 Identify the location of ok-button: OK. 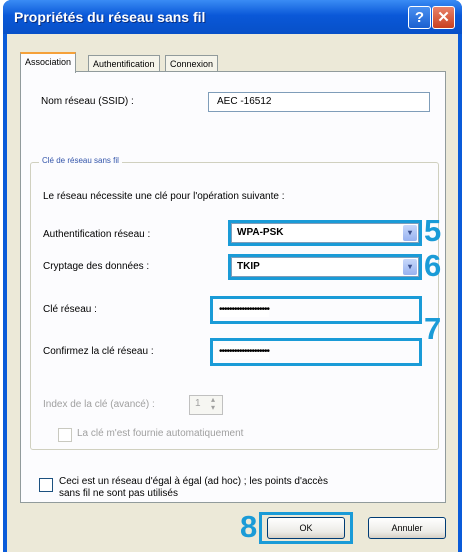
(306, 528).